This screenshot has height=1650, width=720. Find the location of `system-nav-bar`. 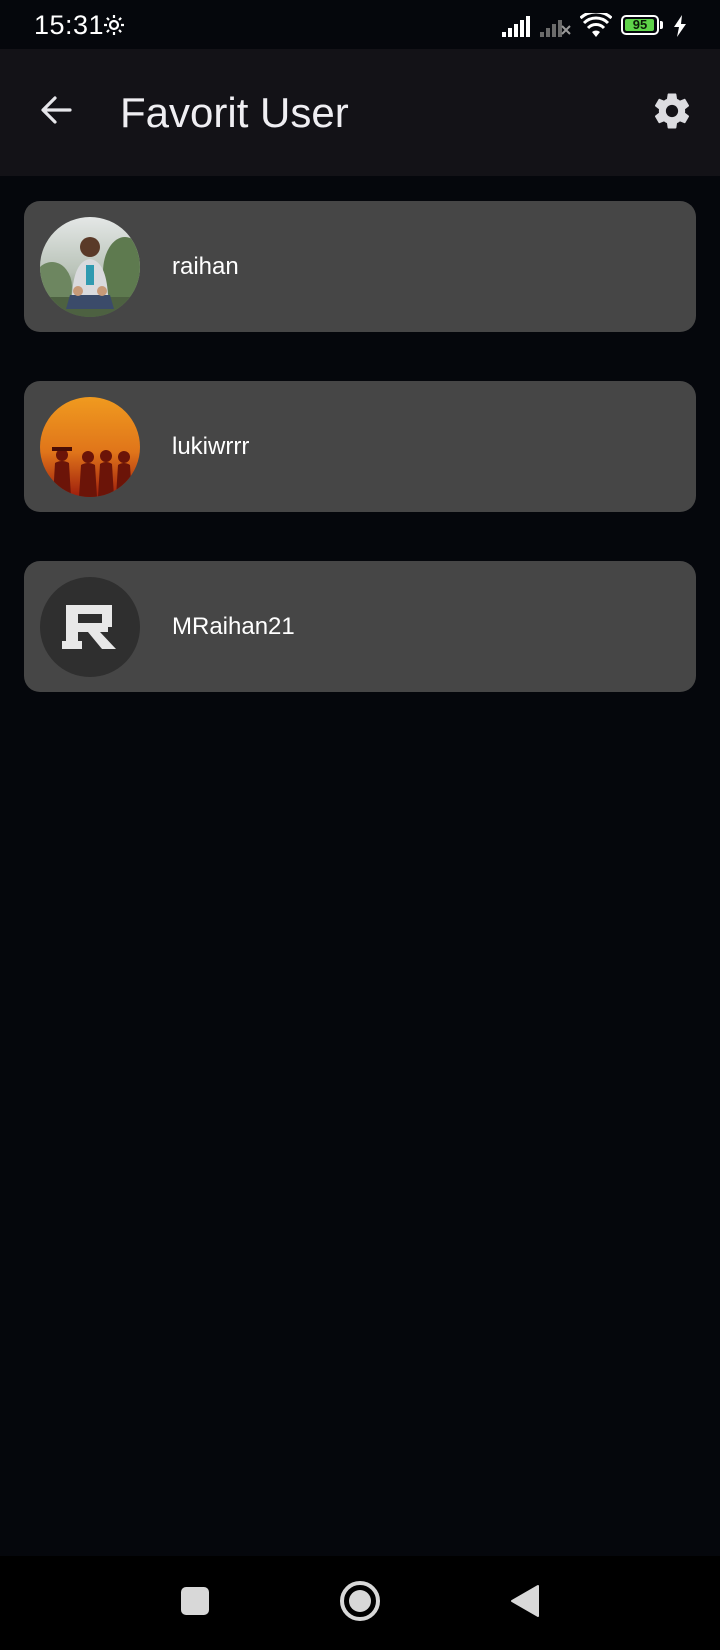

system-nav-bar is located at coordinates (360, 1603).